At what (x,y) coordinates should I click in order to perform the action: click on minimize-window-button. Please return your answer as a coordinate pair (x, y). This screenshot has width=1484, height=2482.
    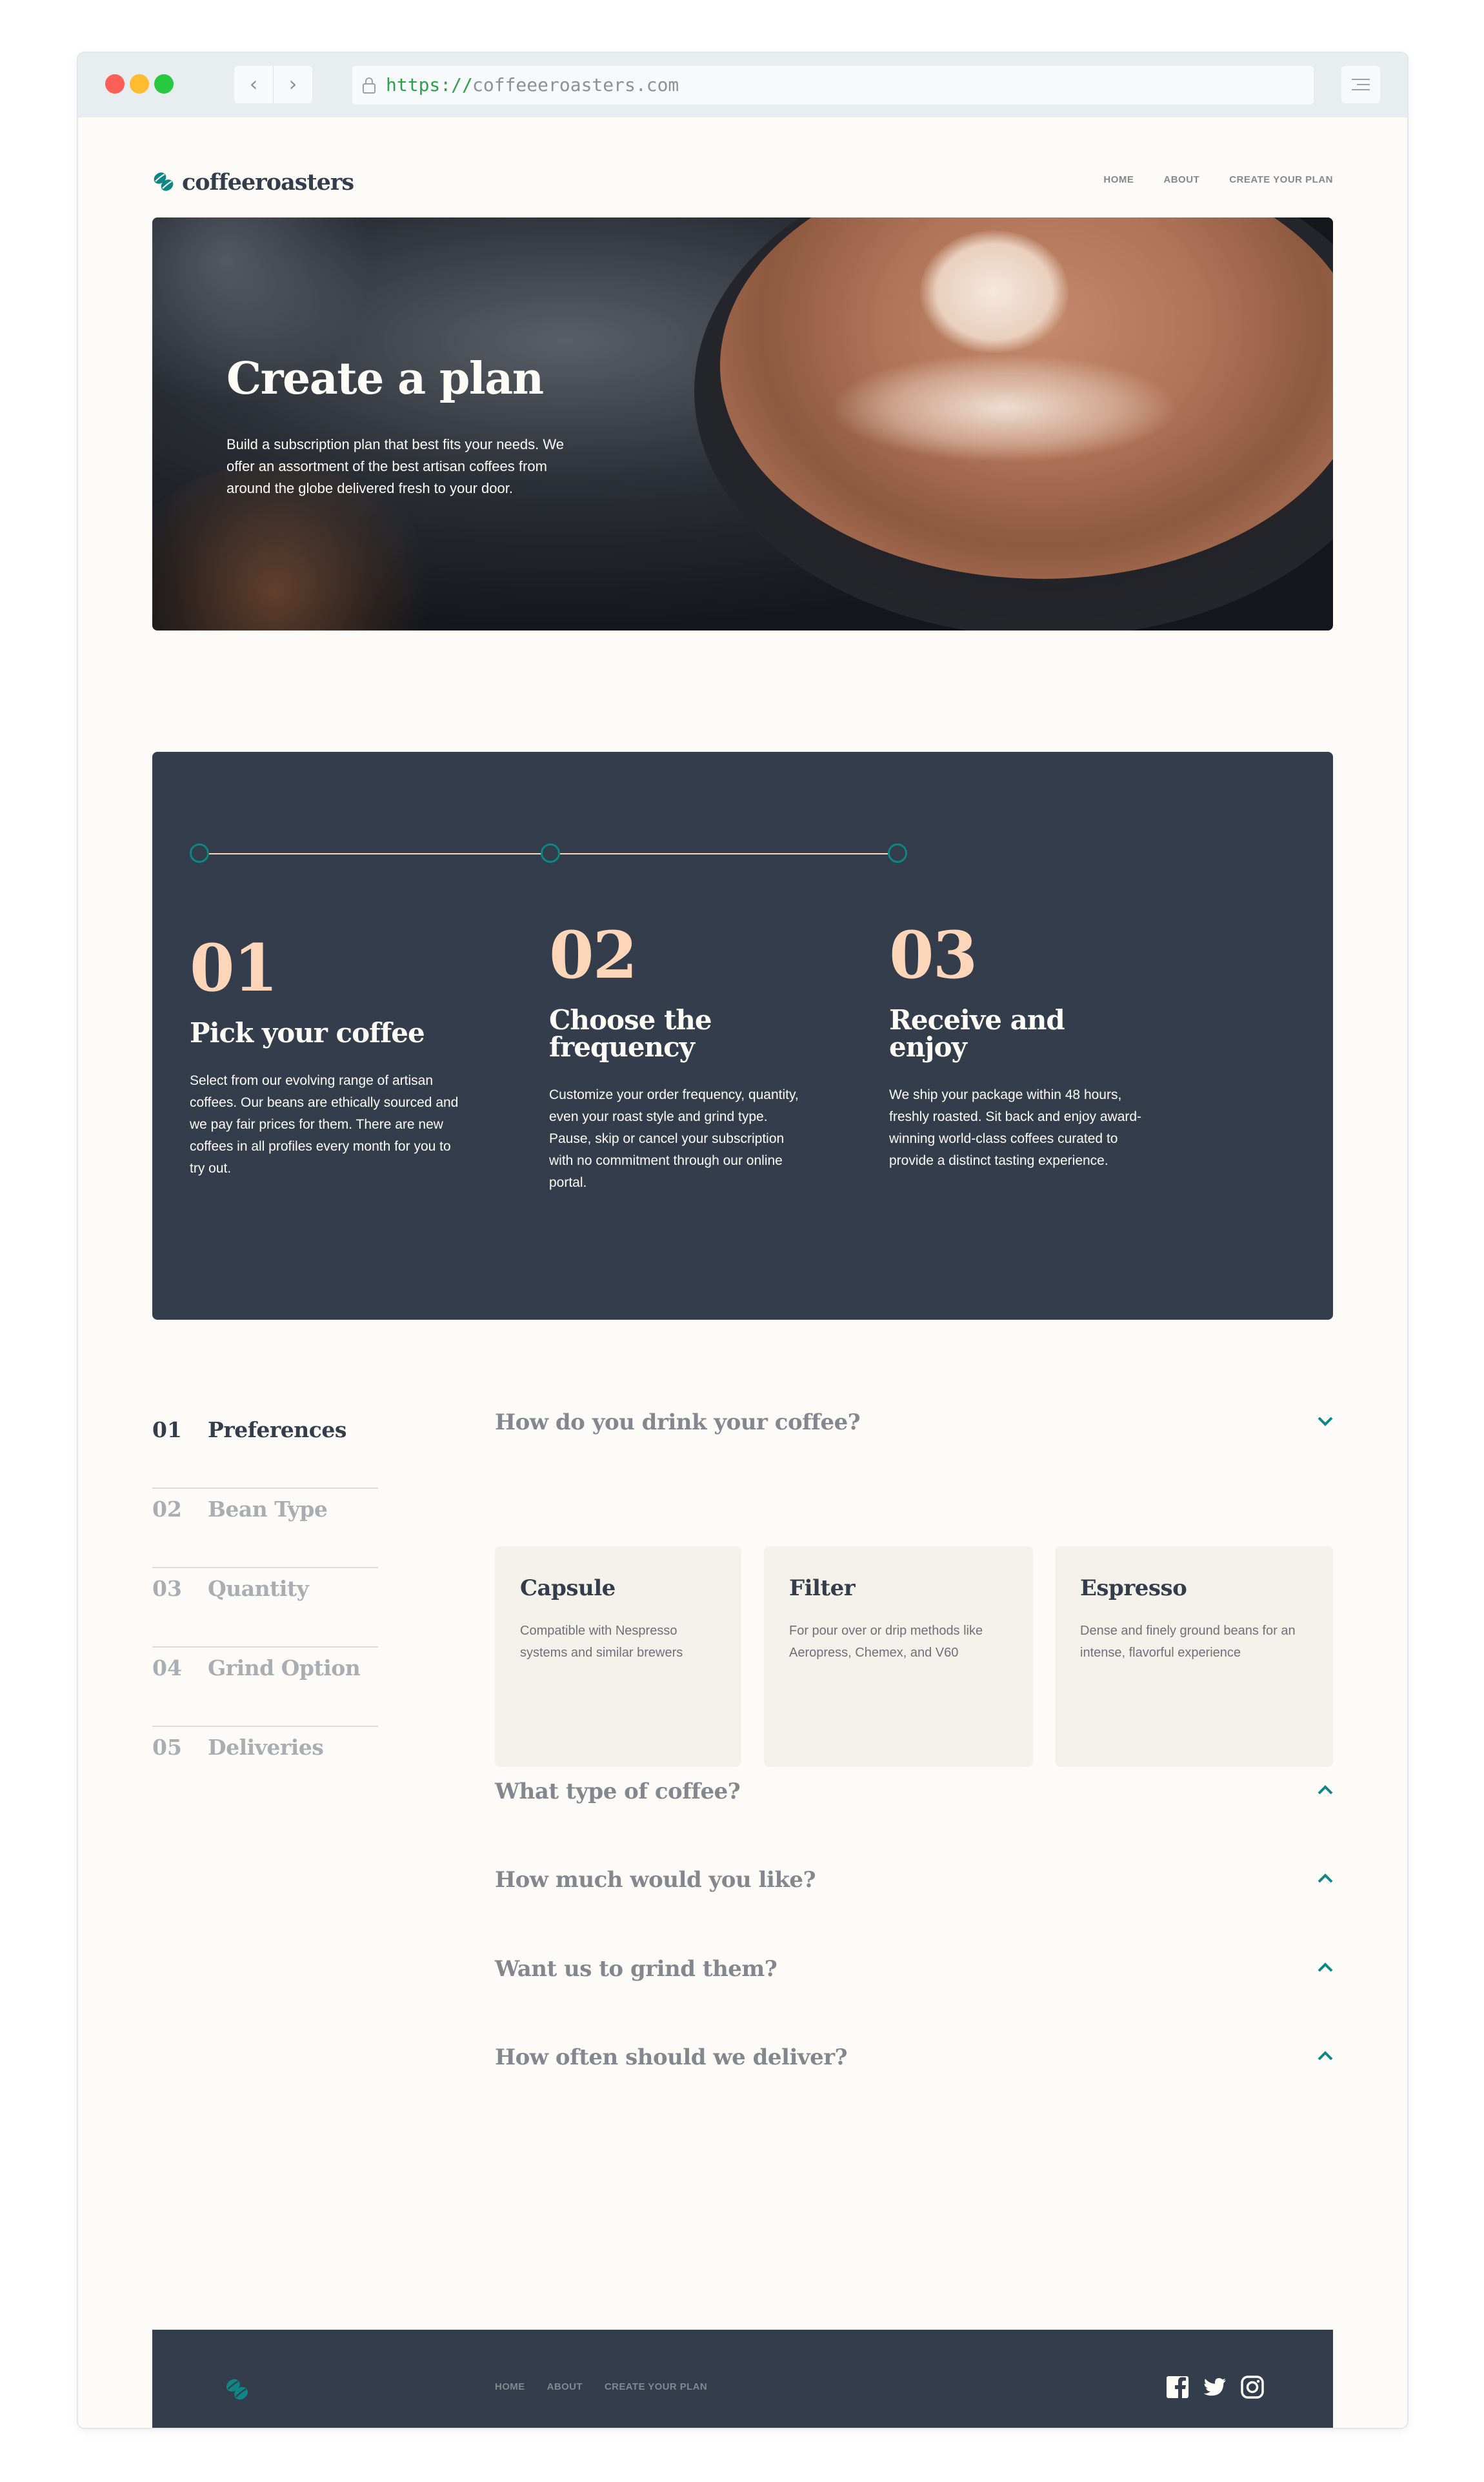
    Looking at the image, I should click on (139, 84).